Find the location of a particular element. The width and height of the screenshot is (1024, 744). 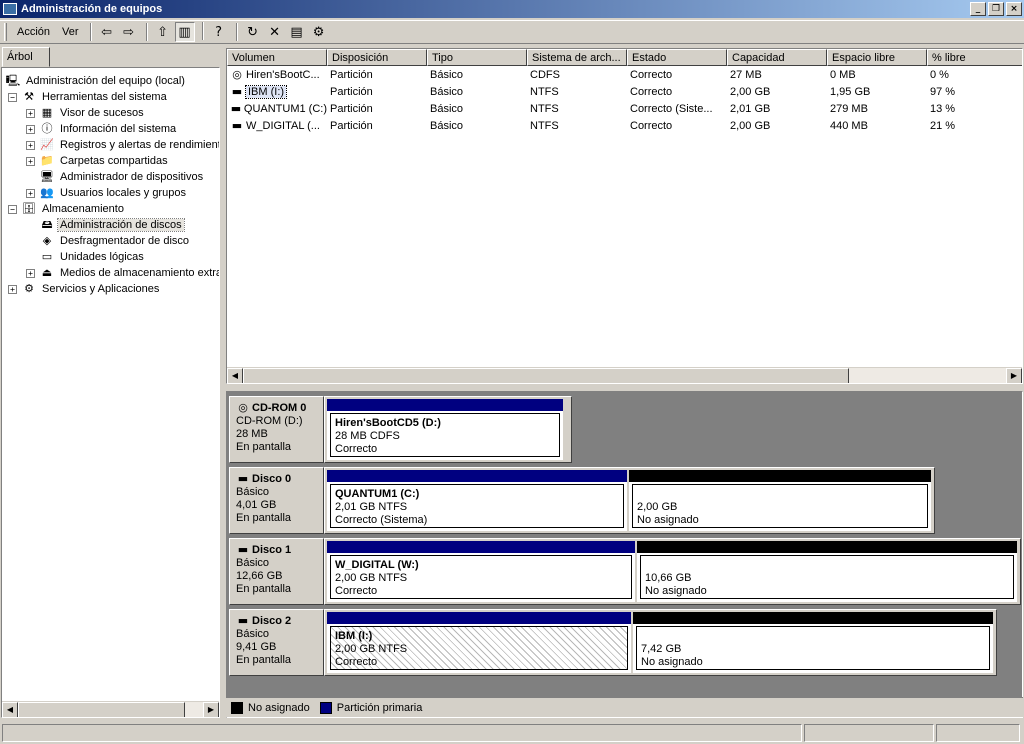

tree-item-event-viewer: + ▦ Visor de sucesos is located at coordinates (86, 113).